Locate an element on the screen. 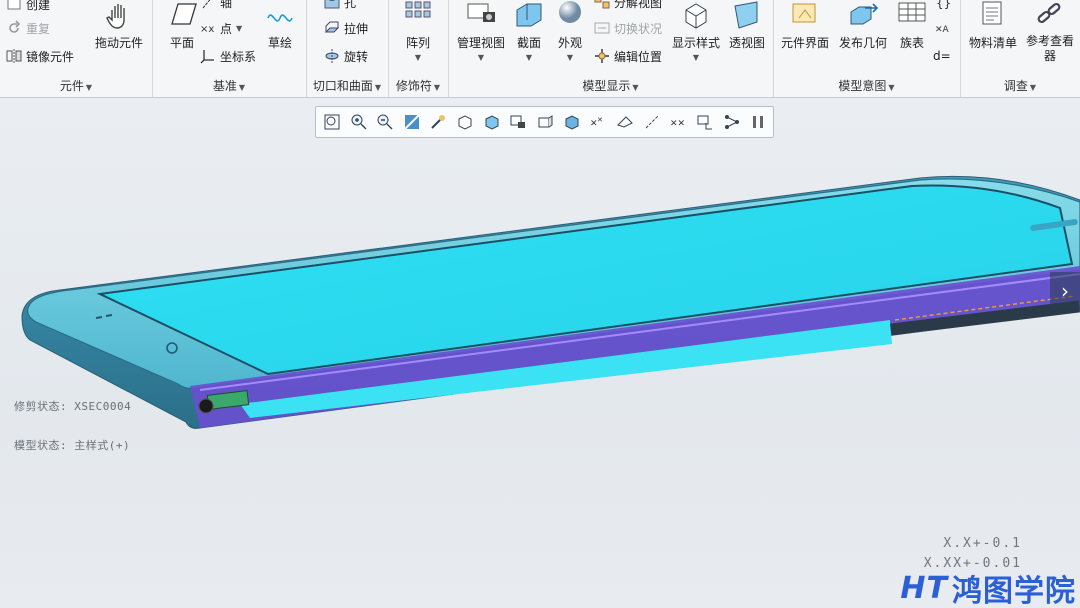 Image resolution: width=1080 pixels, height=608 pixels. hole-icon is located at coordinates (332, 5).